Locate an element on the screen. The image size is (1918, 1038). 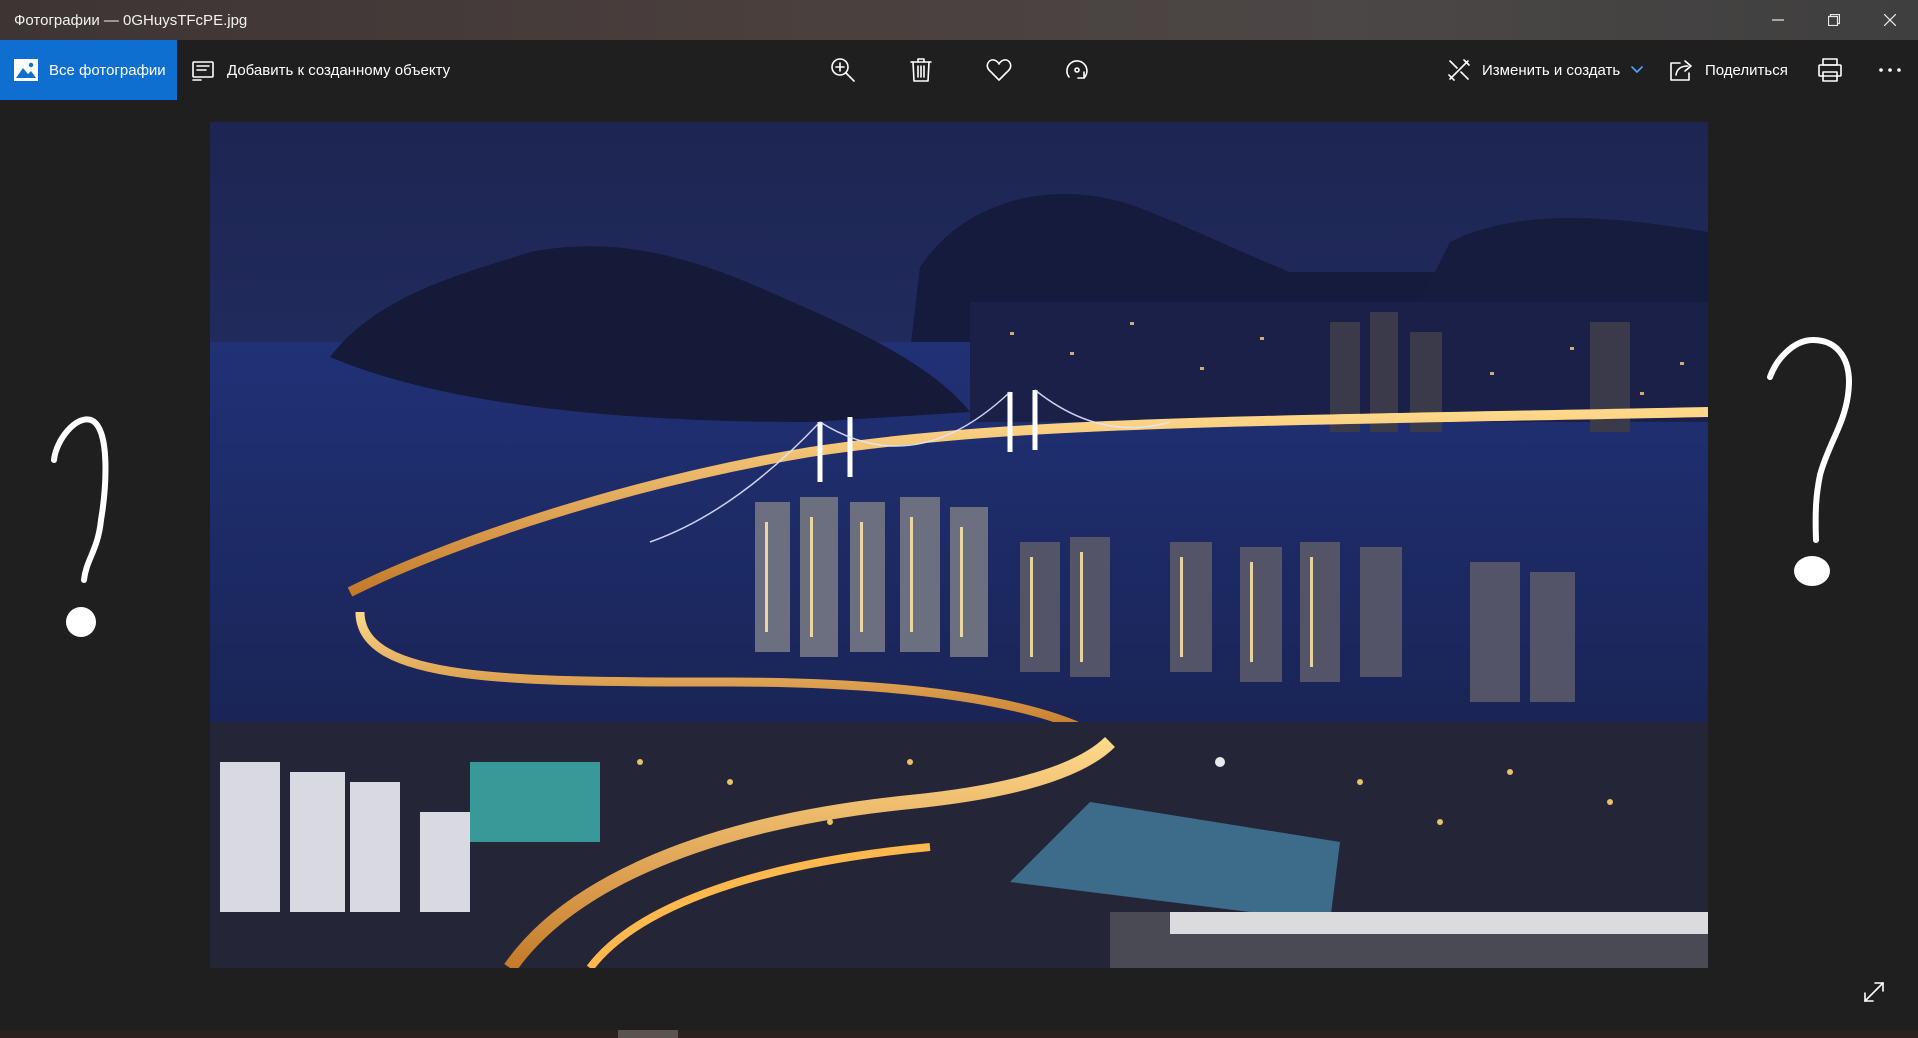
zoom-in-icon is located at coordinates (843, 70).